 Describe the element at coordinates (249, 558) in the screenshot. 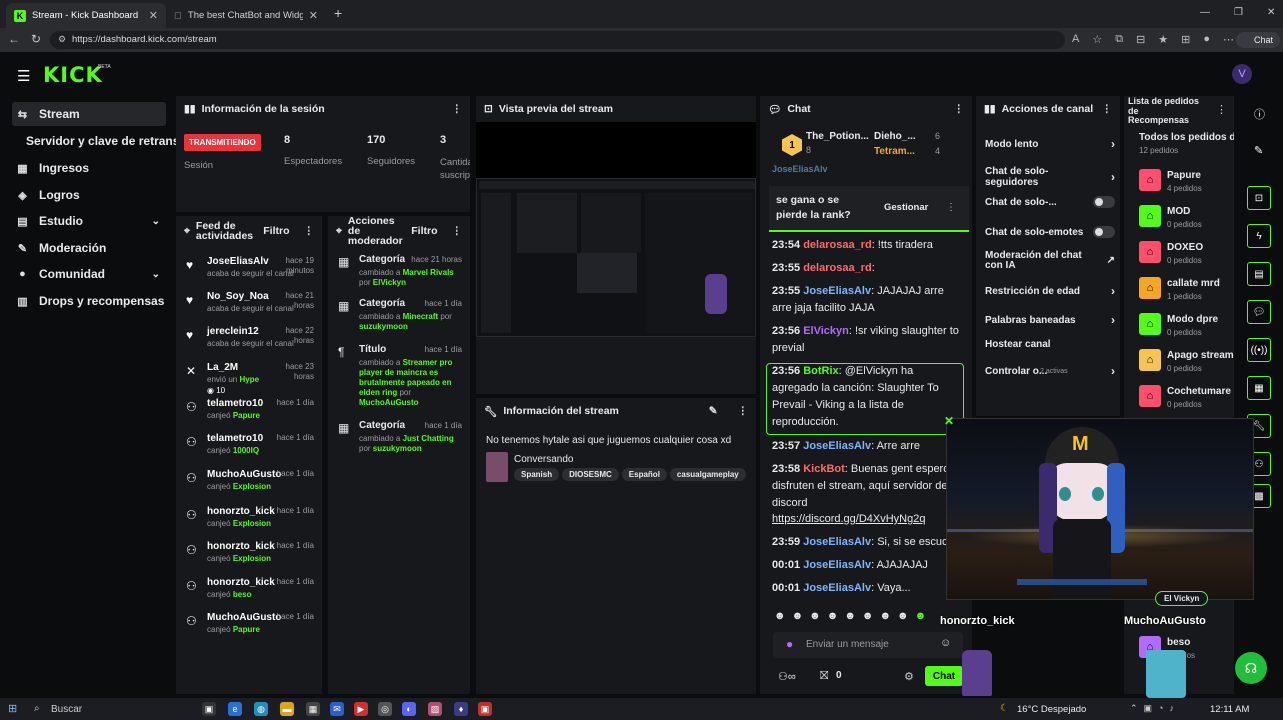

I see `feed-item: ⚇ honorzto_kick hace 1 día canjeó Explosion` at that location.